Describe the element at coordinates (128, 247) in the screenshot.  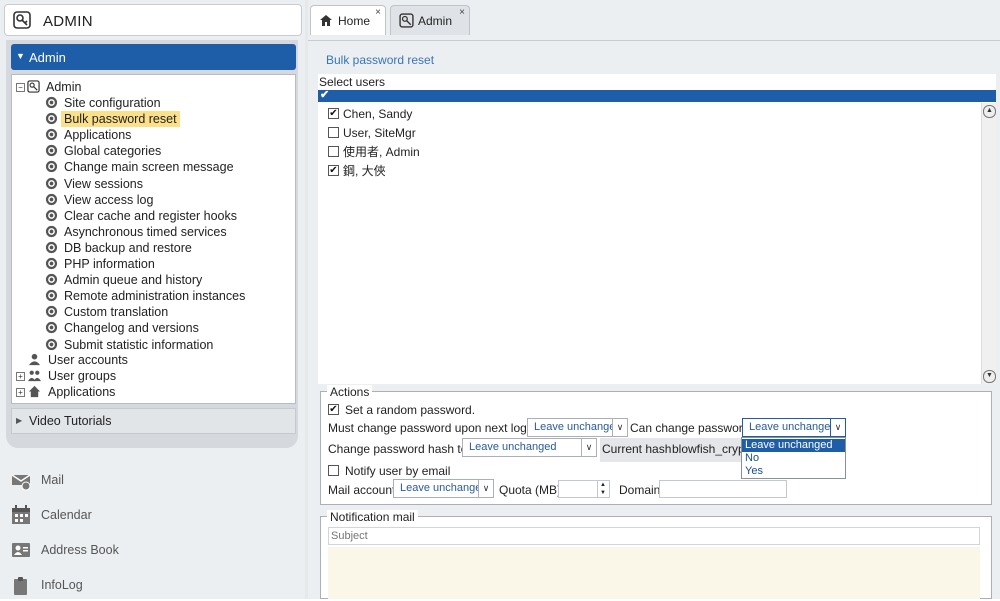
I see `tree-item-label: DB backup and restore` at that location.